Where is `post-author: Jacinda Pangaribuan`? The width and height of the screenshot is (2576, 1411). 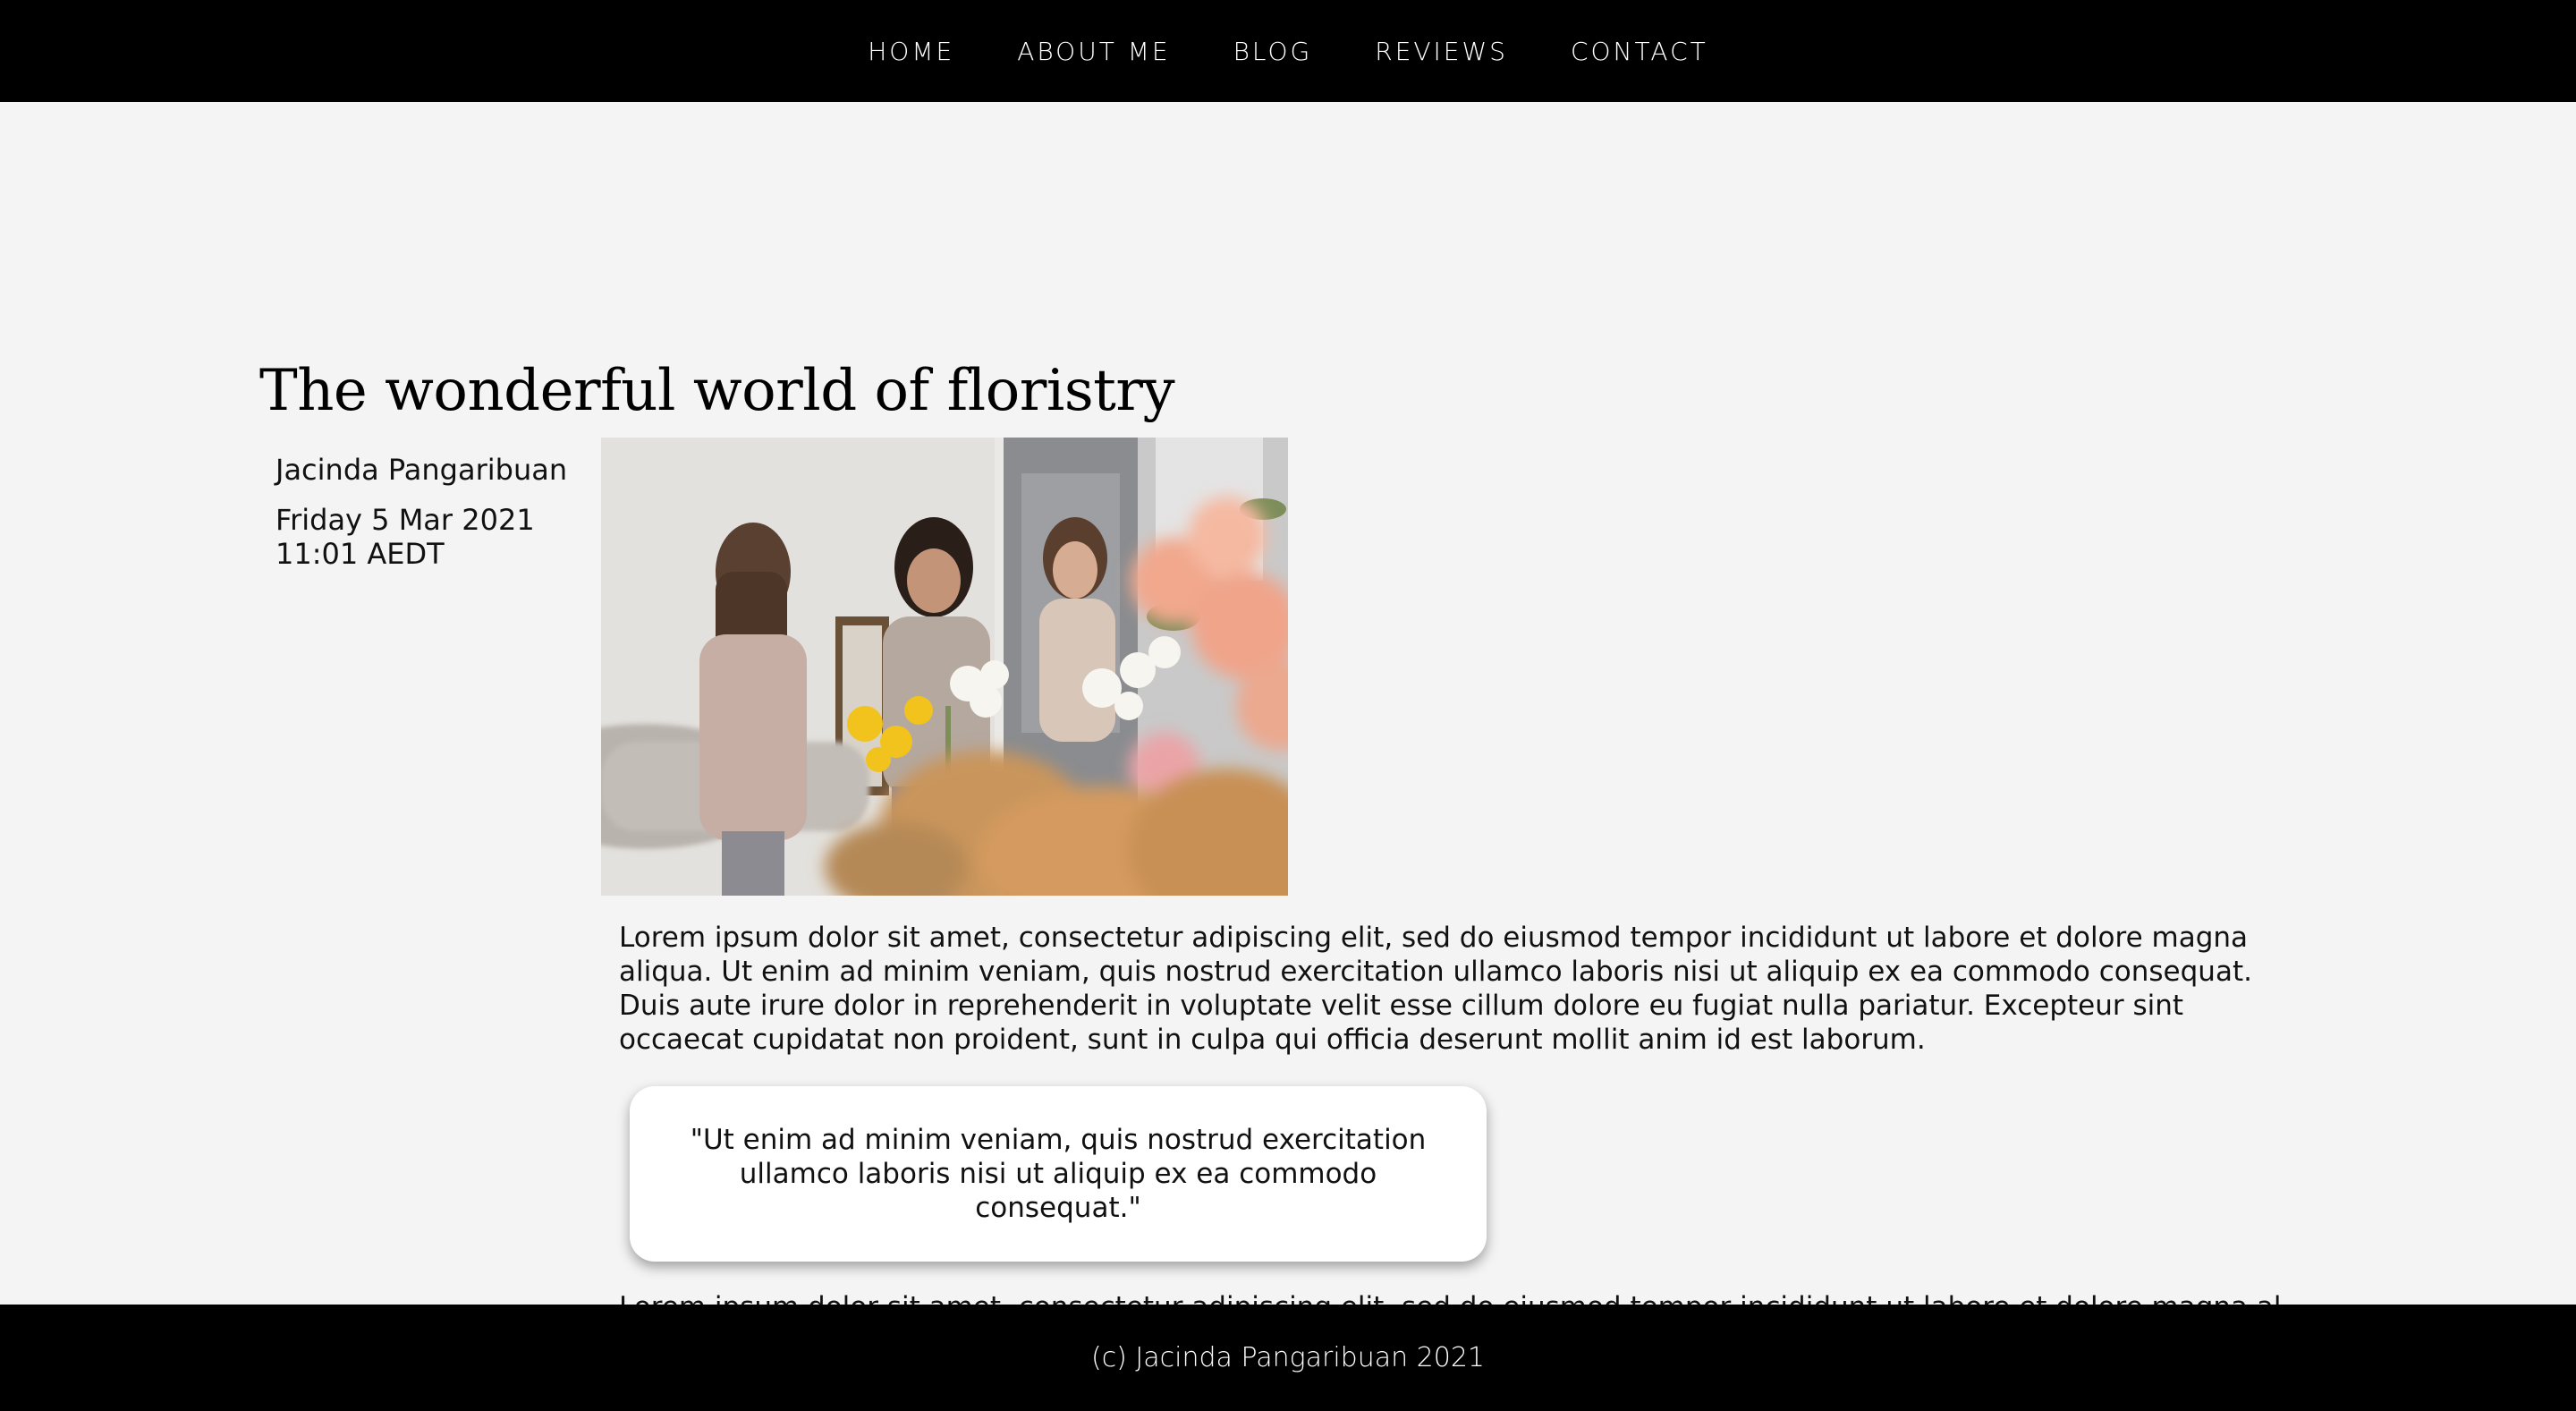
post-author: Jacinda Pangaribuan is located at coordinates (421, 470).